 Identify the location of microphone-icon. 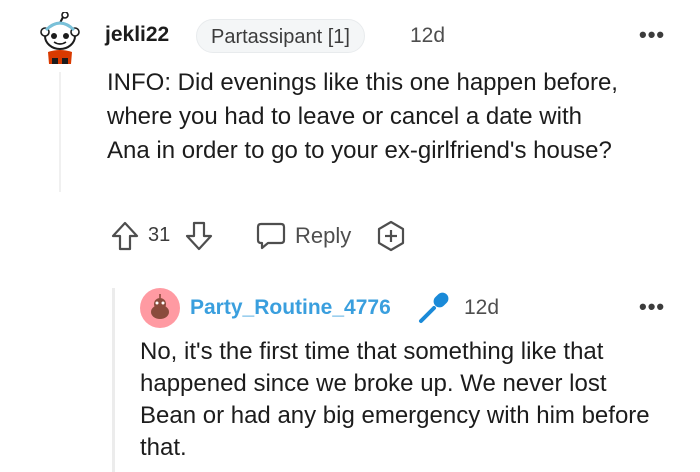
(434, 310).